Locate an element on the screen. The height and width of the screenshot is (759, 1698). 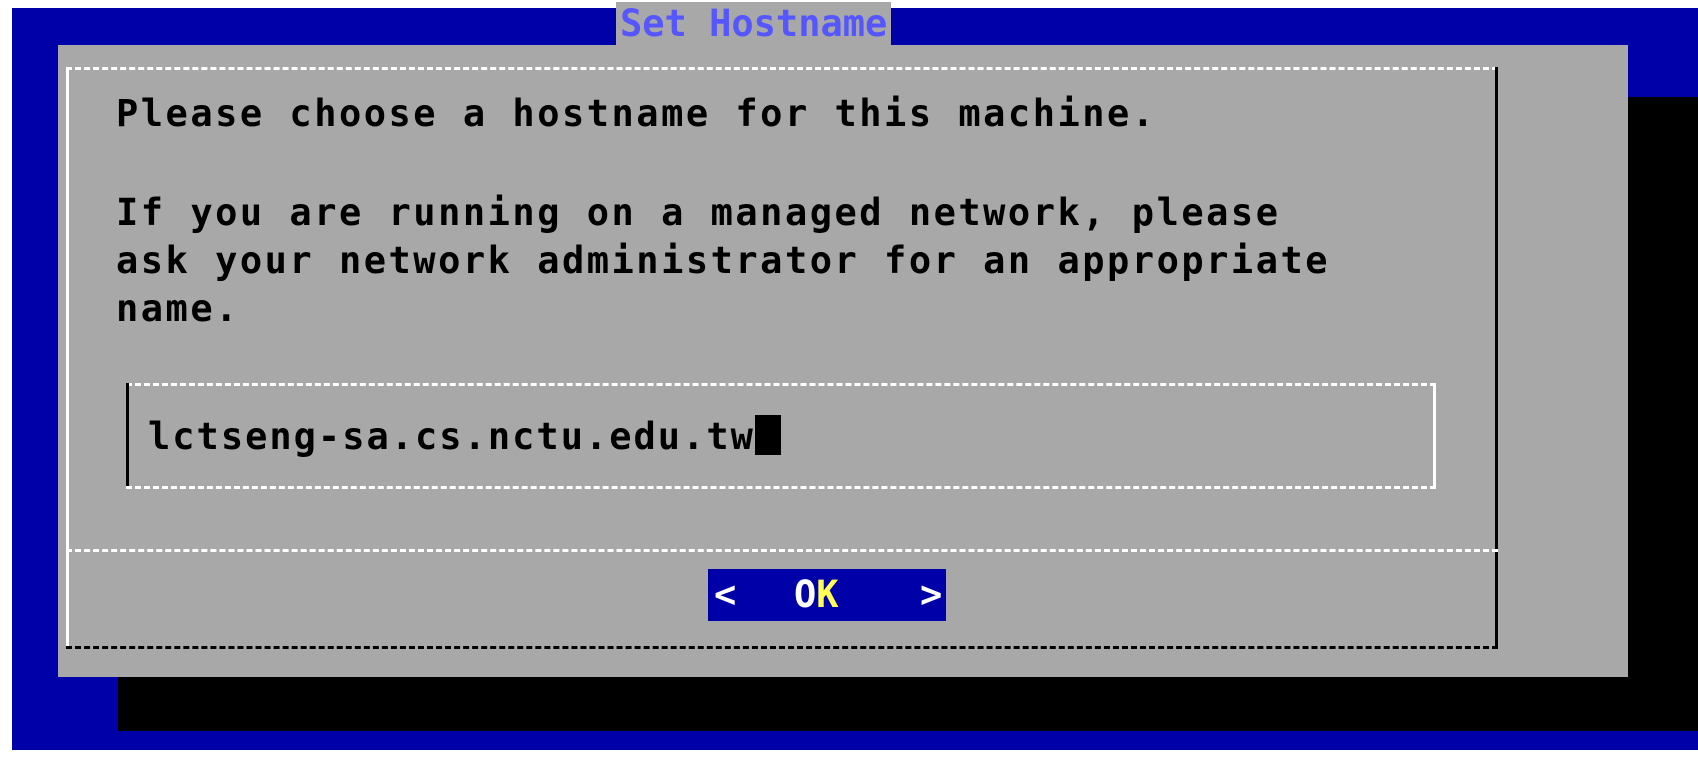
frame-right-border is located at coordinates (1496, 357).